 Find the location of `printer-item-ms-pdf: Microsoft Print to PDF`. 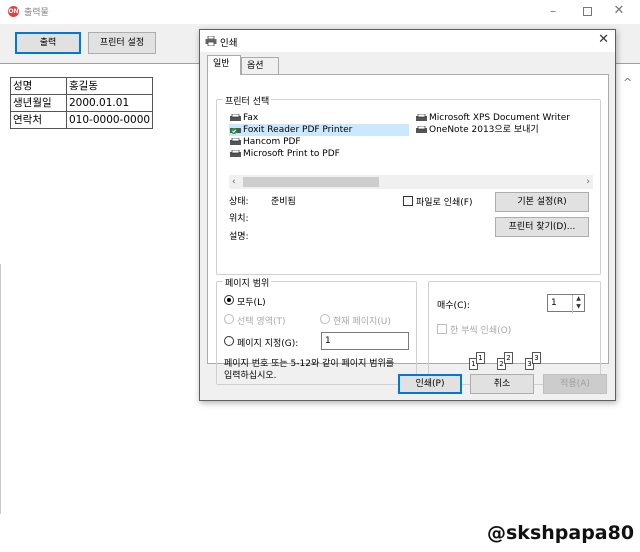

printer-item-ms-pdf: Microsoft Print to PDF is located at coordinates (284, 154).